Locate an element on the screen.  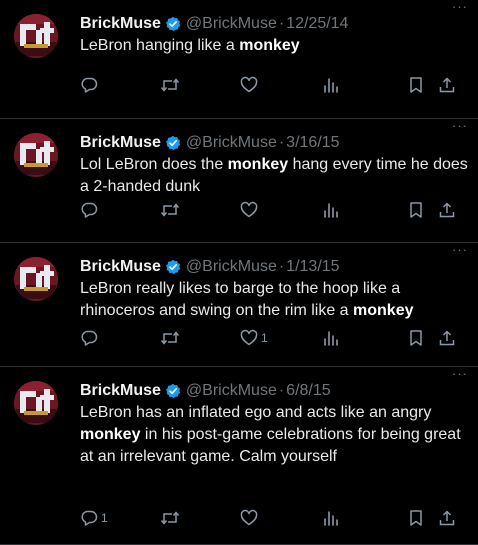
tweet-header: BrickMuse @BrickMuse · 6/8/15 is located at coordinates (274, 391).